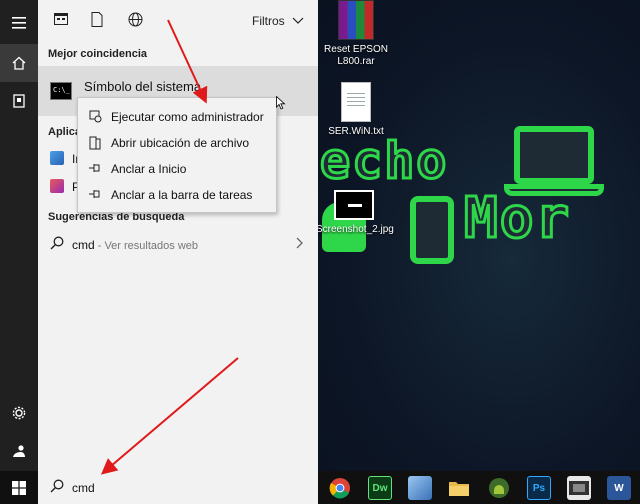  I want to click on text-file-icon, so click(356, 102).